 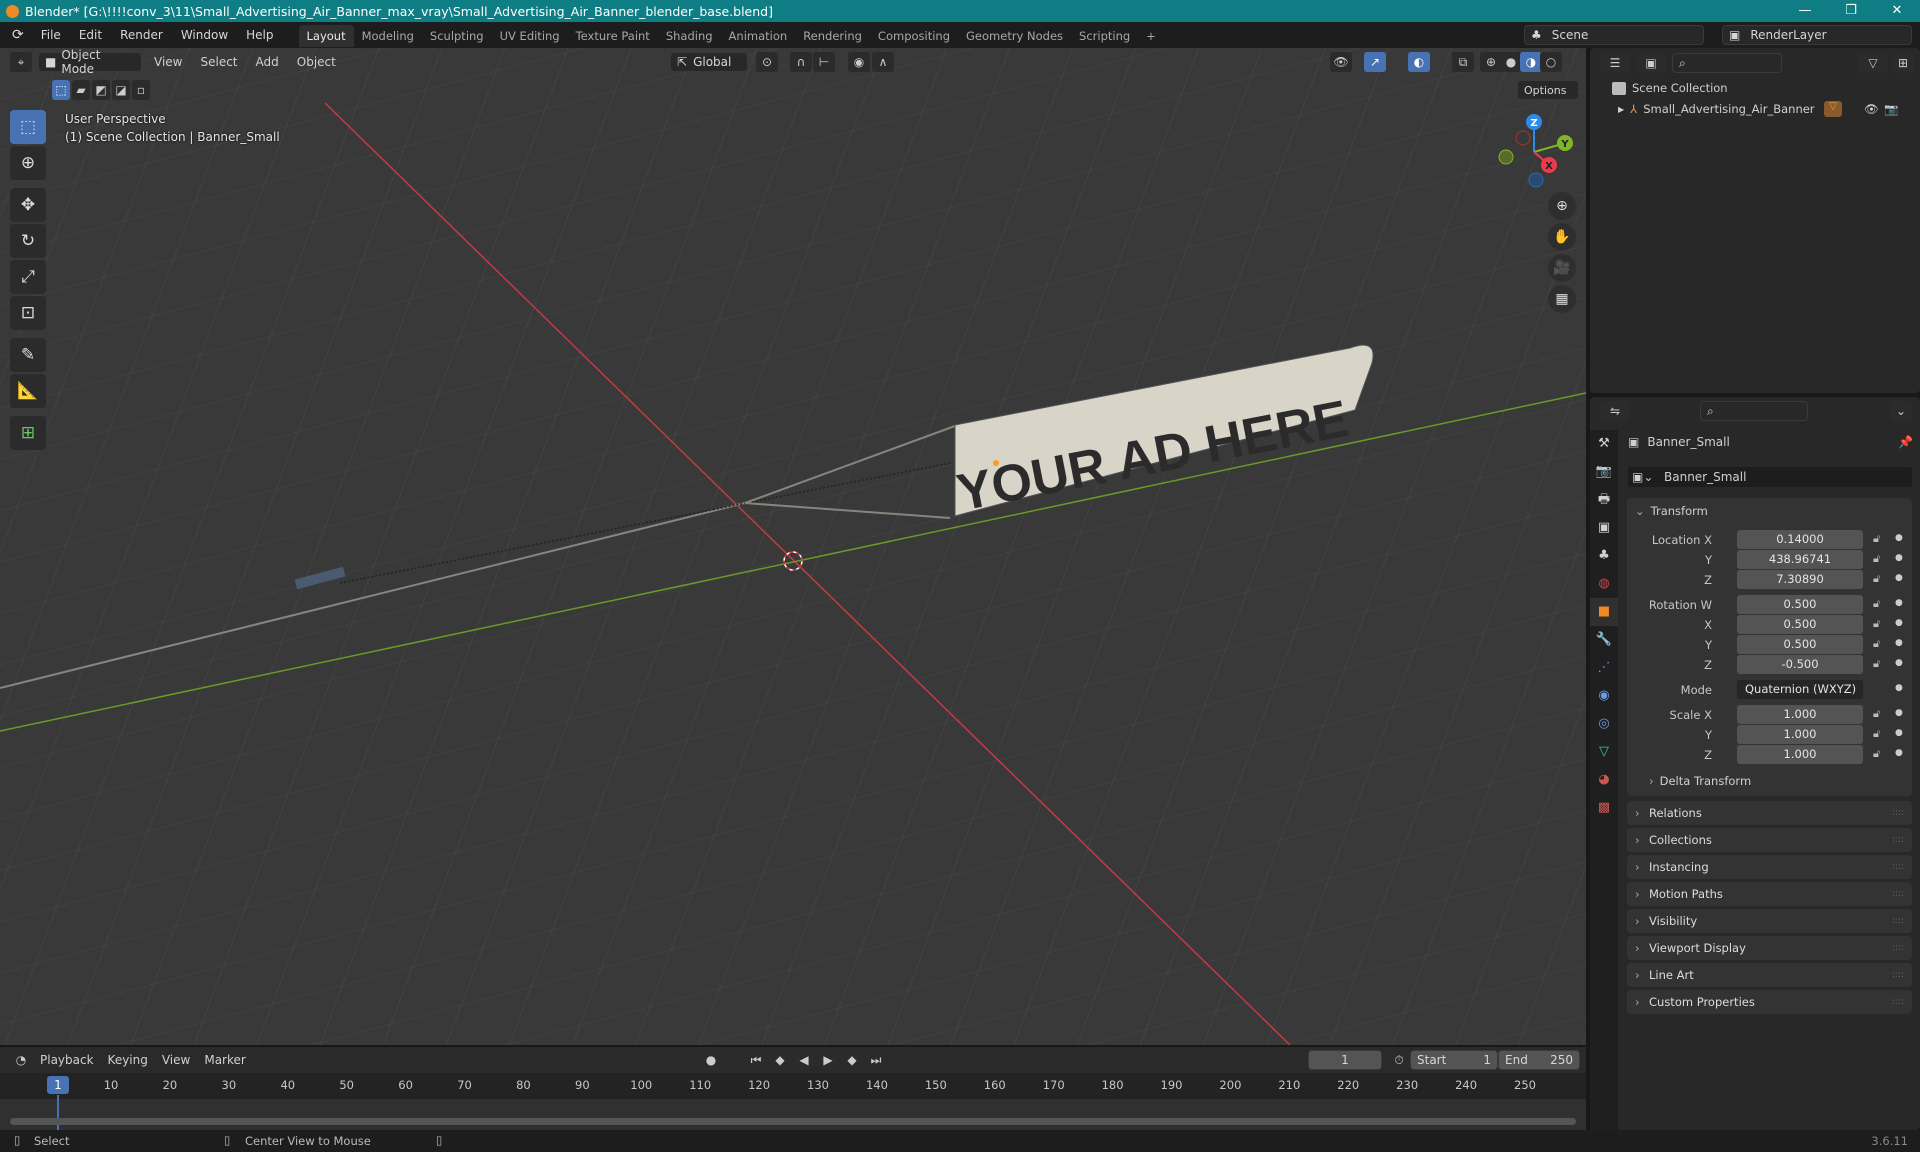 I want to click on pan-hand-icon: ✋, so click(x=1562, y=237).